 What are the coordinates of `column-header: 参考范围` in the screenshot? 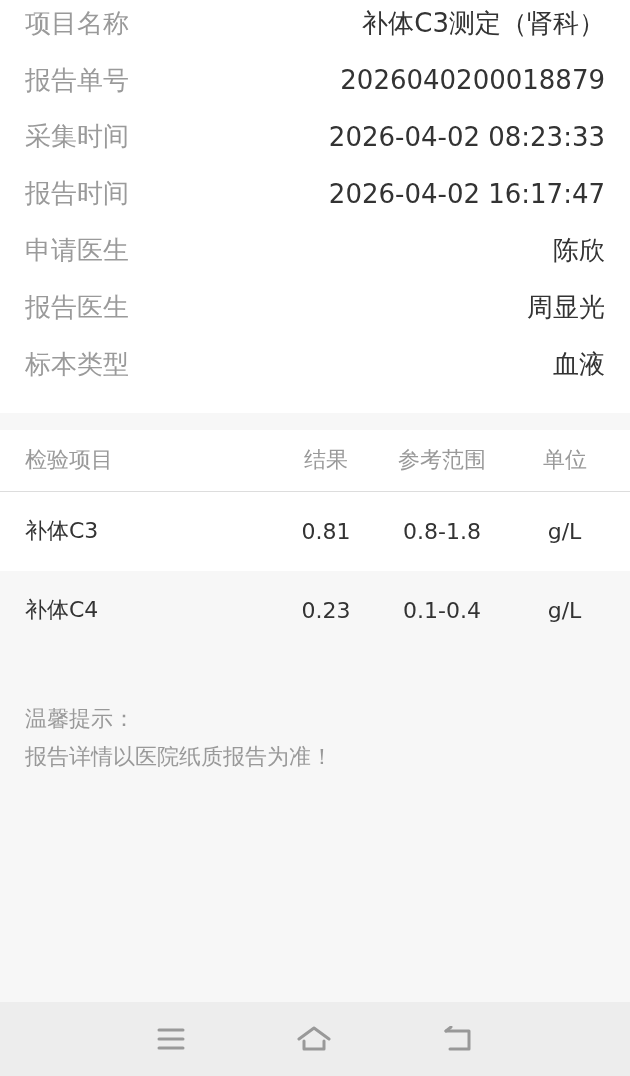 It's located at (442, 460).